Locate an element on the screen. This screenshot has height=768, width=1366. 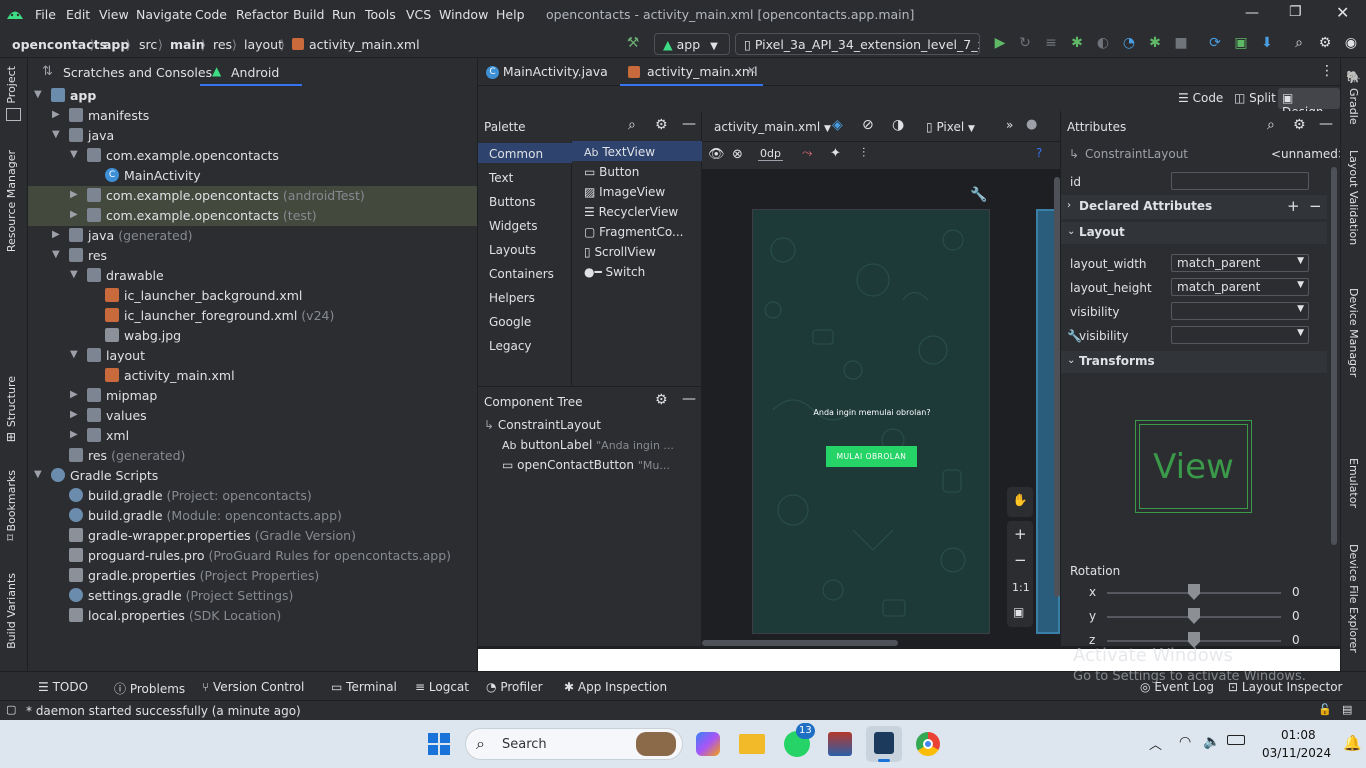
menu-window: Window is located at coordinates (463, 14).